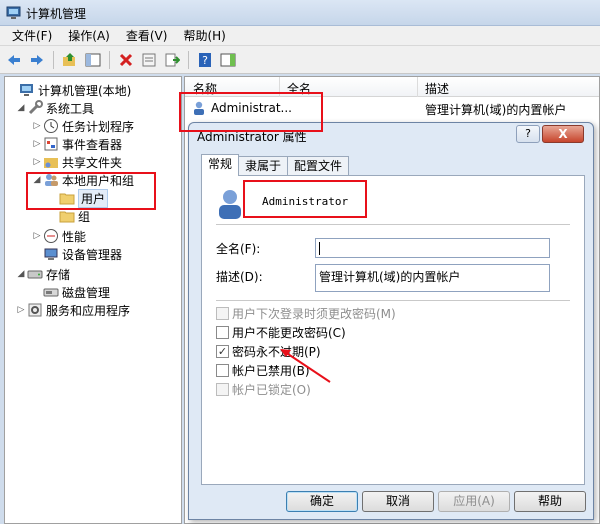 This screenshot has height=524, width=600. I want to click on tab-general: 常规, so click(220, 165).